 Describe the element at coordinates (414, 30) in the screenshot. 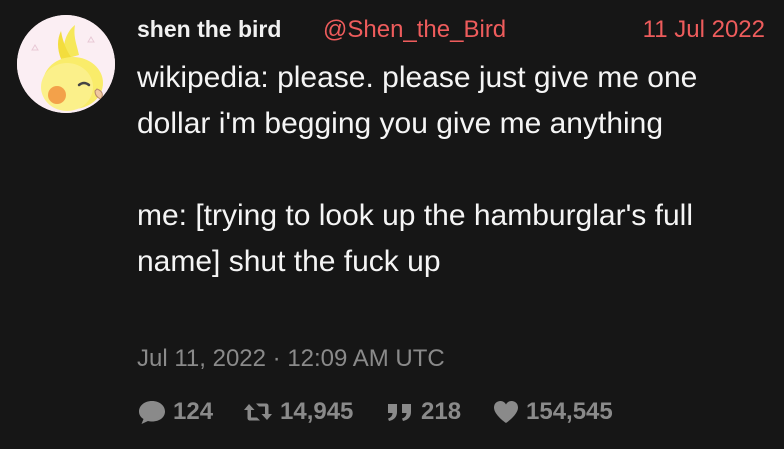

I see `username: @Shen_the_Bird` at that location.